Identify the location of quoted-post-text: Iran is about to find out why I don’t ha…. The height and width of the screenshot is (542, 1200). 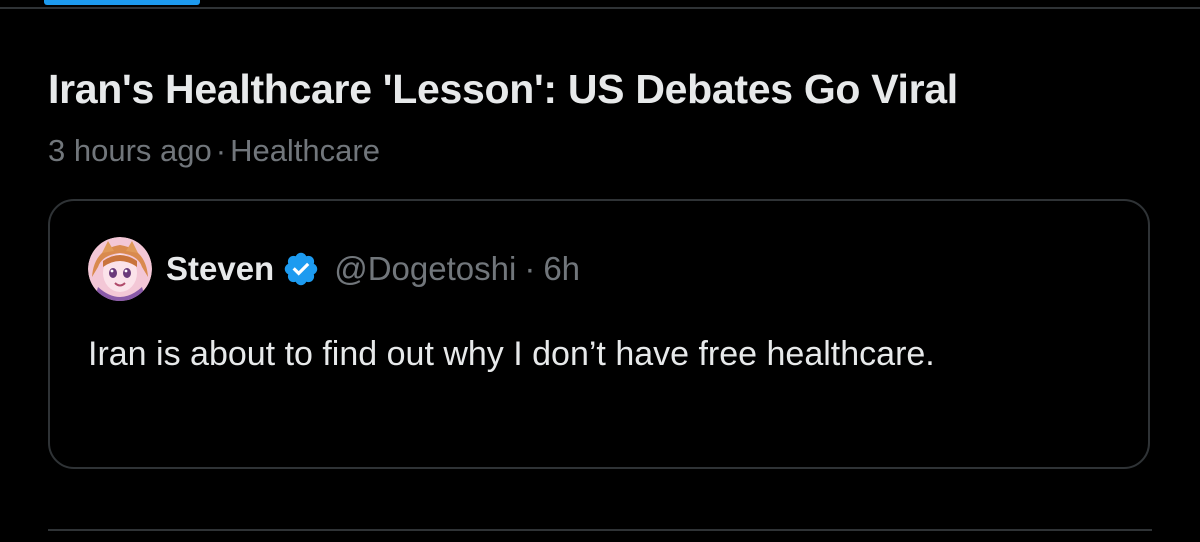
(511, 354).